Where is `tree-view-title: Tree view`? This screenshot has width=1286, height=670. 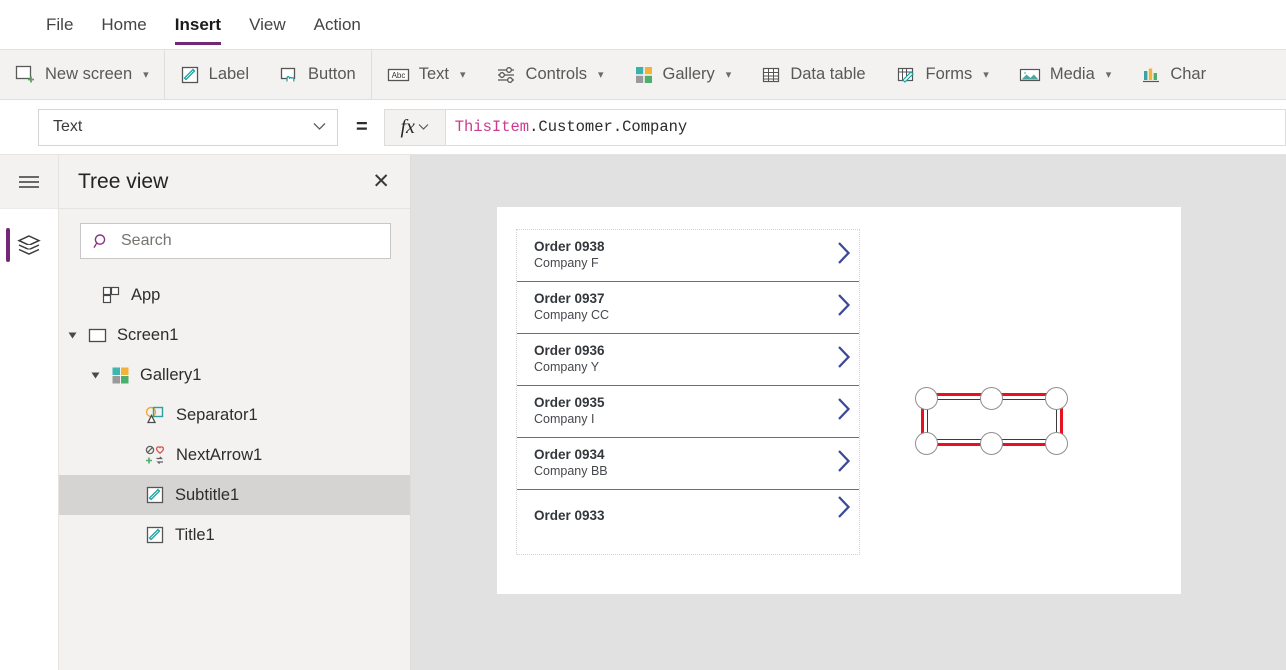 tree-view-title: Tree view is located at coordinates (123, 181).